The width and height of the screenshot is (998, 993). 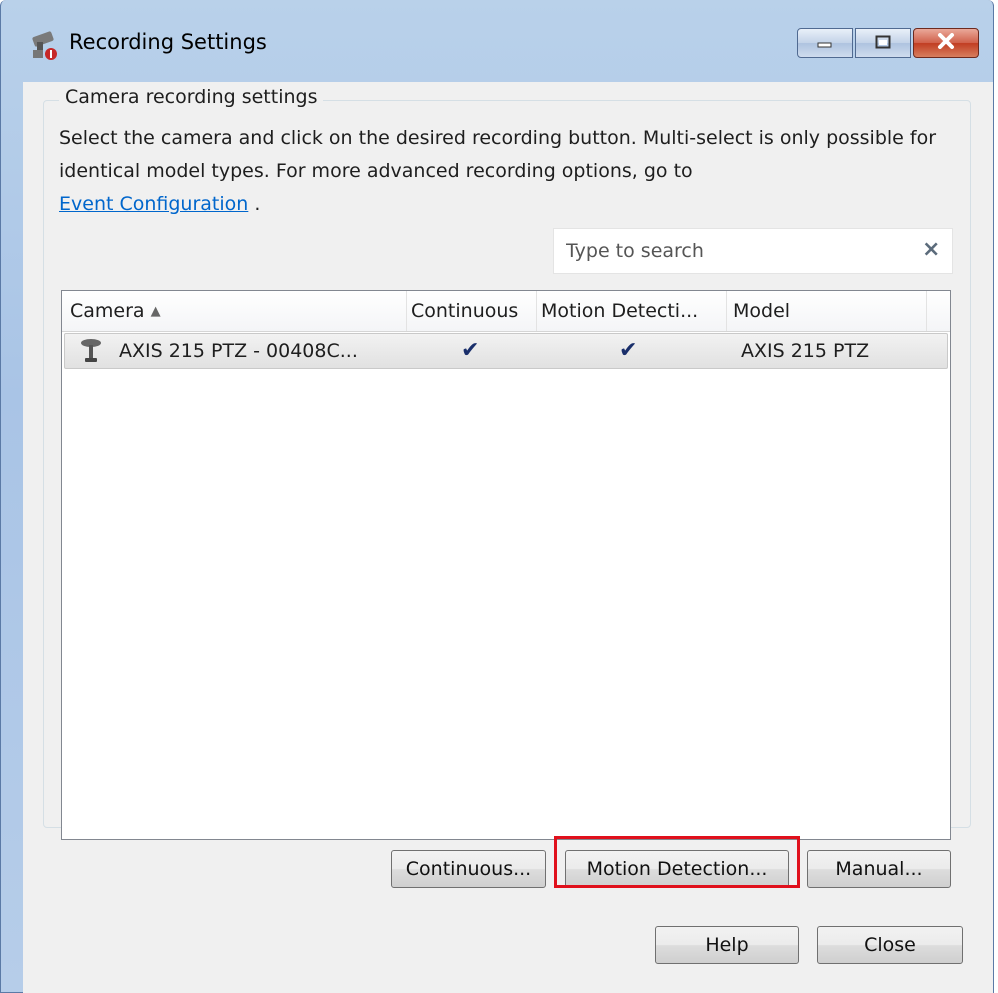 I want to click on column-header-model: Model, so click(x=827, y=311).